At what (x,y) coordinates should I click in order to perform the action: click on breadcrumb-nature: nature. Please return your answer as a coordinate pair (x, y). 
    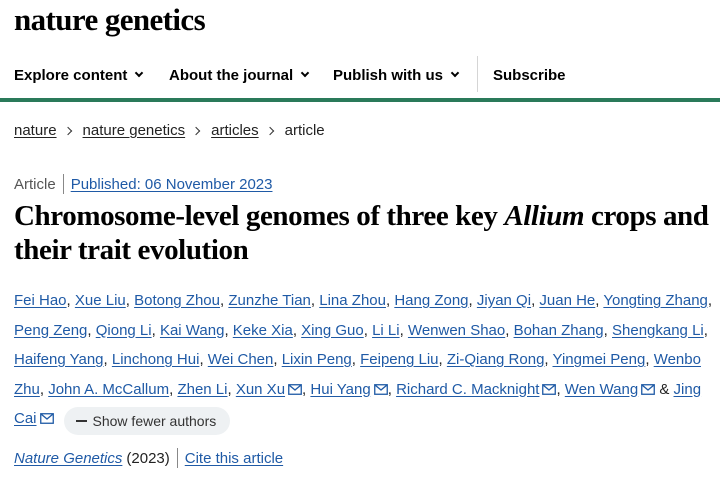
    Looking at the image, I should click on (35, 130).